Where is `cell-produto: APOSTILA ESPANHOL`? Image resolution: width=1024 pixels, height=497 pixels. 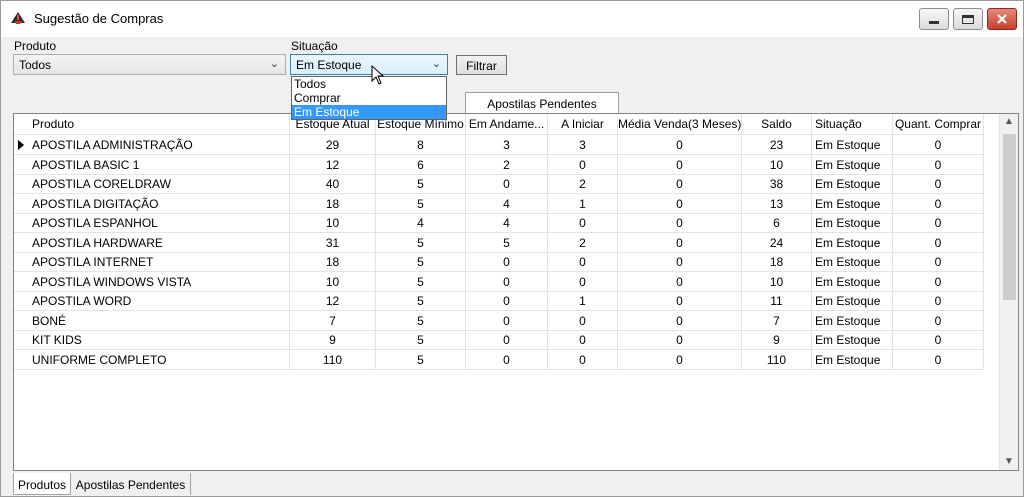 cell-produto: APOSTILA ESPANHOL is located at coordinates (152, 223).